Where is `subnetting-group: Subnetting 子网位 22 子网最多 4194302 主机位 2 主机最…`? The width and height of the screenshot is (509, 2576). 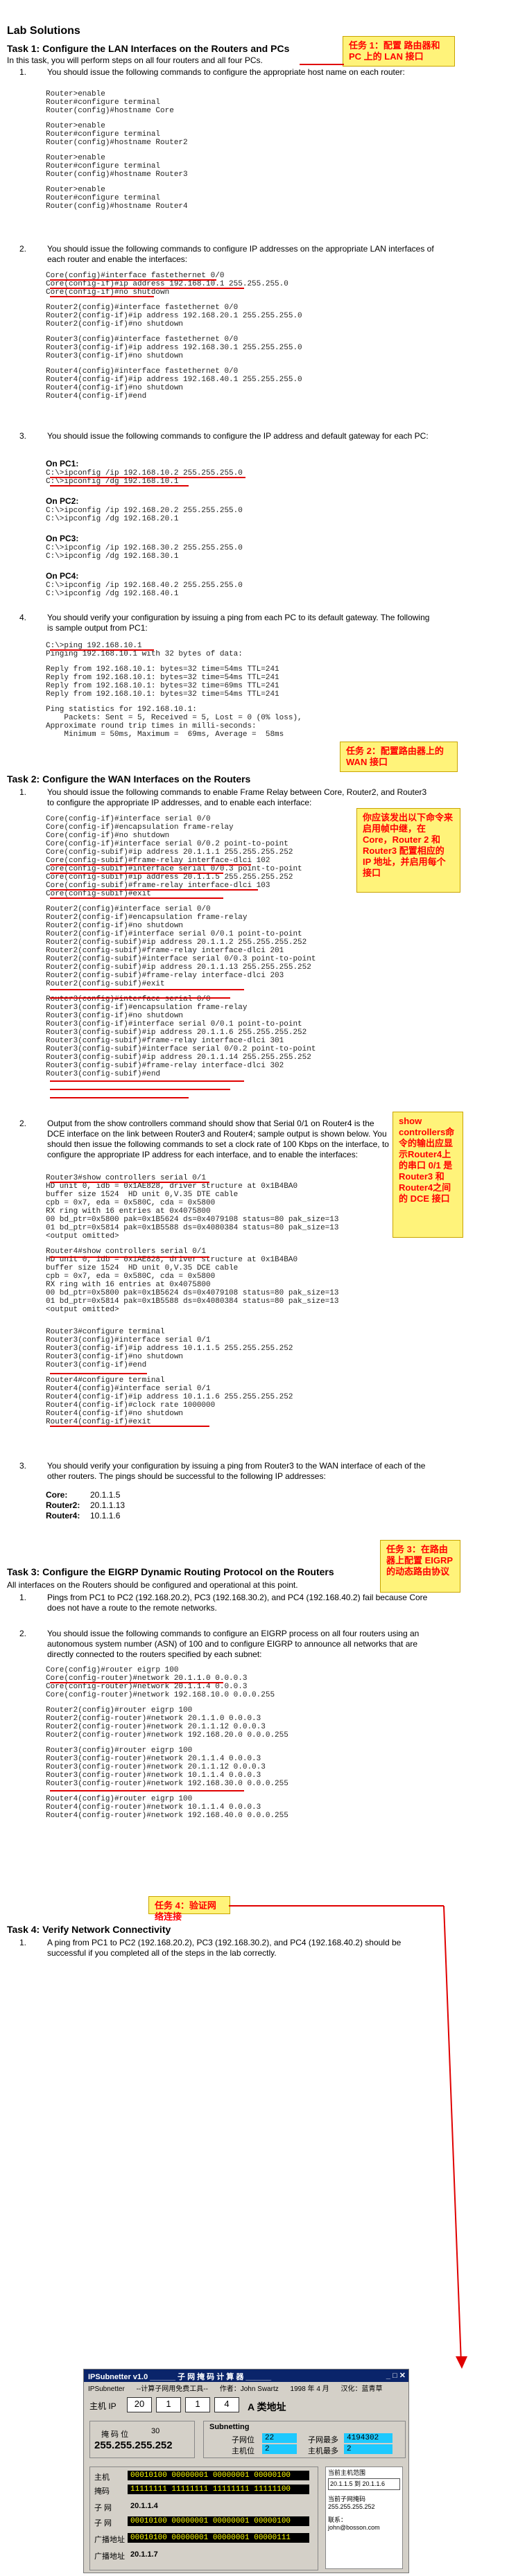 subnetting-group: Subnetting 子网位 22 子网最多 4194302 主机位 2 主机最… is located at coordinates (304, 2439).